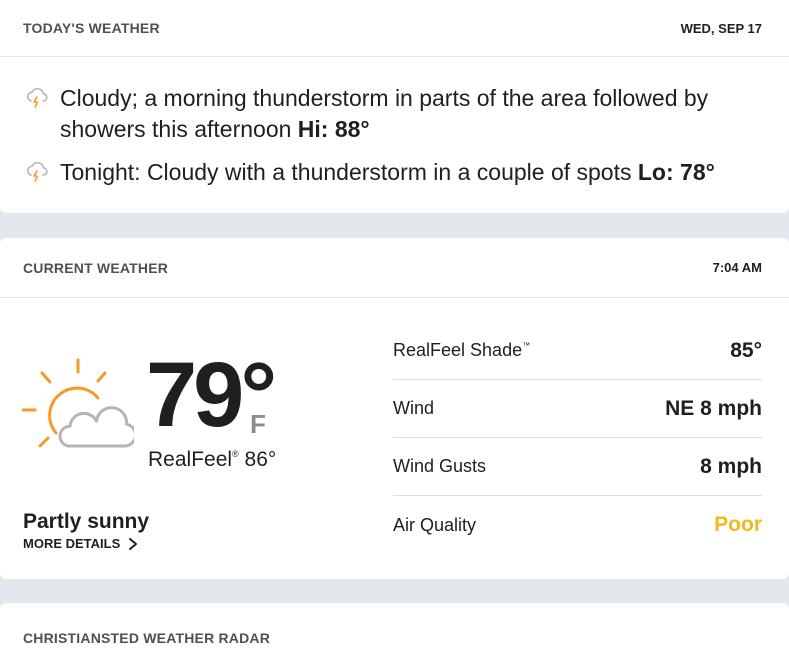  Describe the element at coordinates (435, 524) in the screenshot. I see `detail-label: Air Quality` at that location.